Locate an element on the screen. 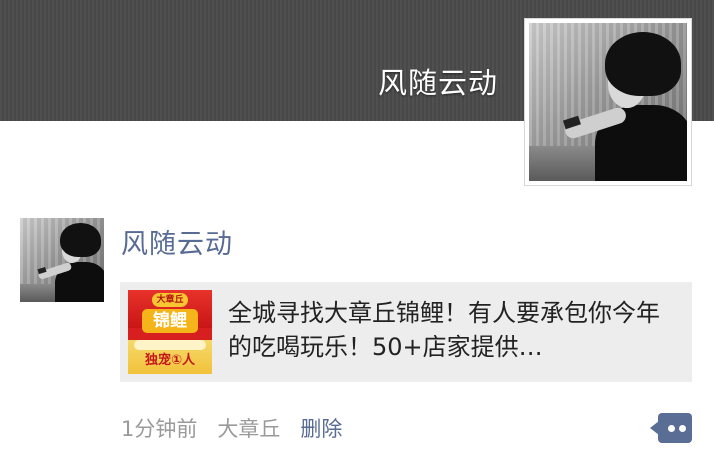  delete-button: 删除 is located at coordinates (321, 428).